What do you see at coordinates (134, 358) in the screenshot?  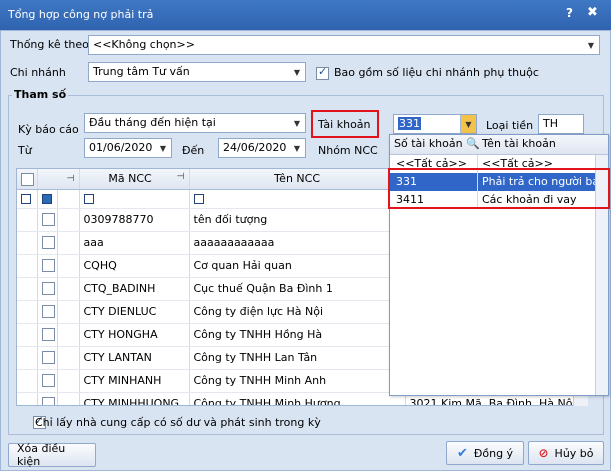 I see `cell-ma-ncc: CTY LANTAN` at bounding box center [134, 358].